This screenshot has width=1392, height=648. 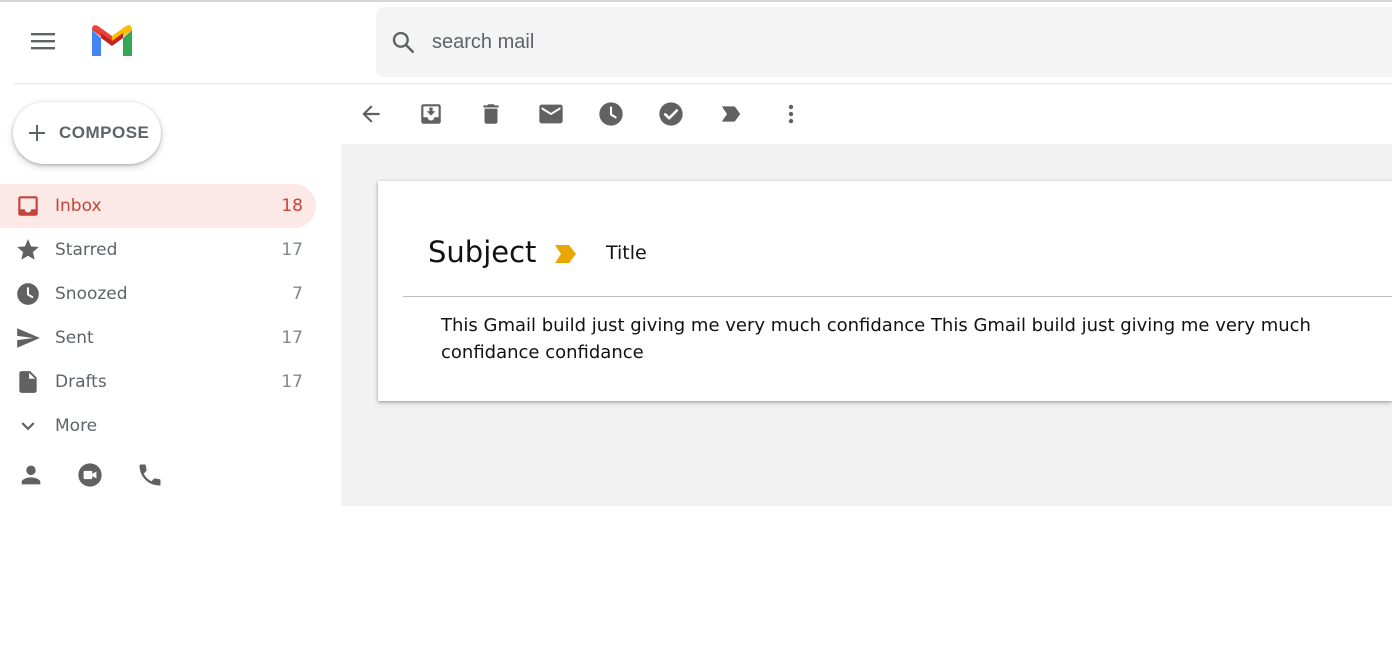 I want to click on sidebar-item-label: Drafts, so click(x=81, y=382).